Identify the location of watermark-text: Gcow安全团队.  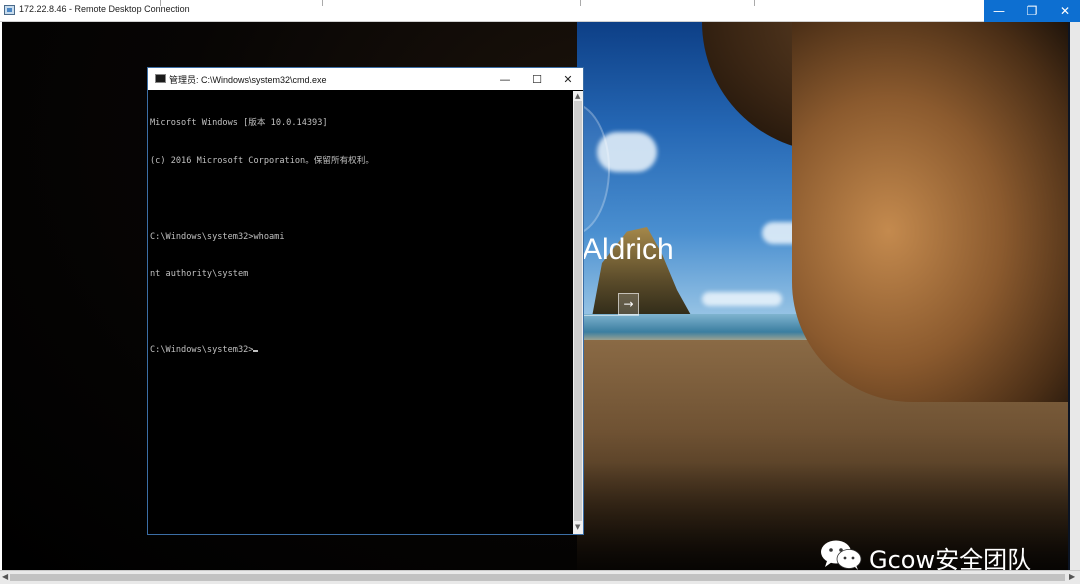
(950, 558).